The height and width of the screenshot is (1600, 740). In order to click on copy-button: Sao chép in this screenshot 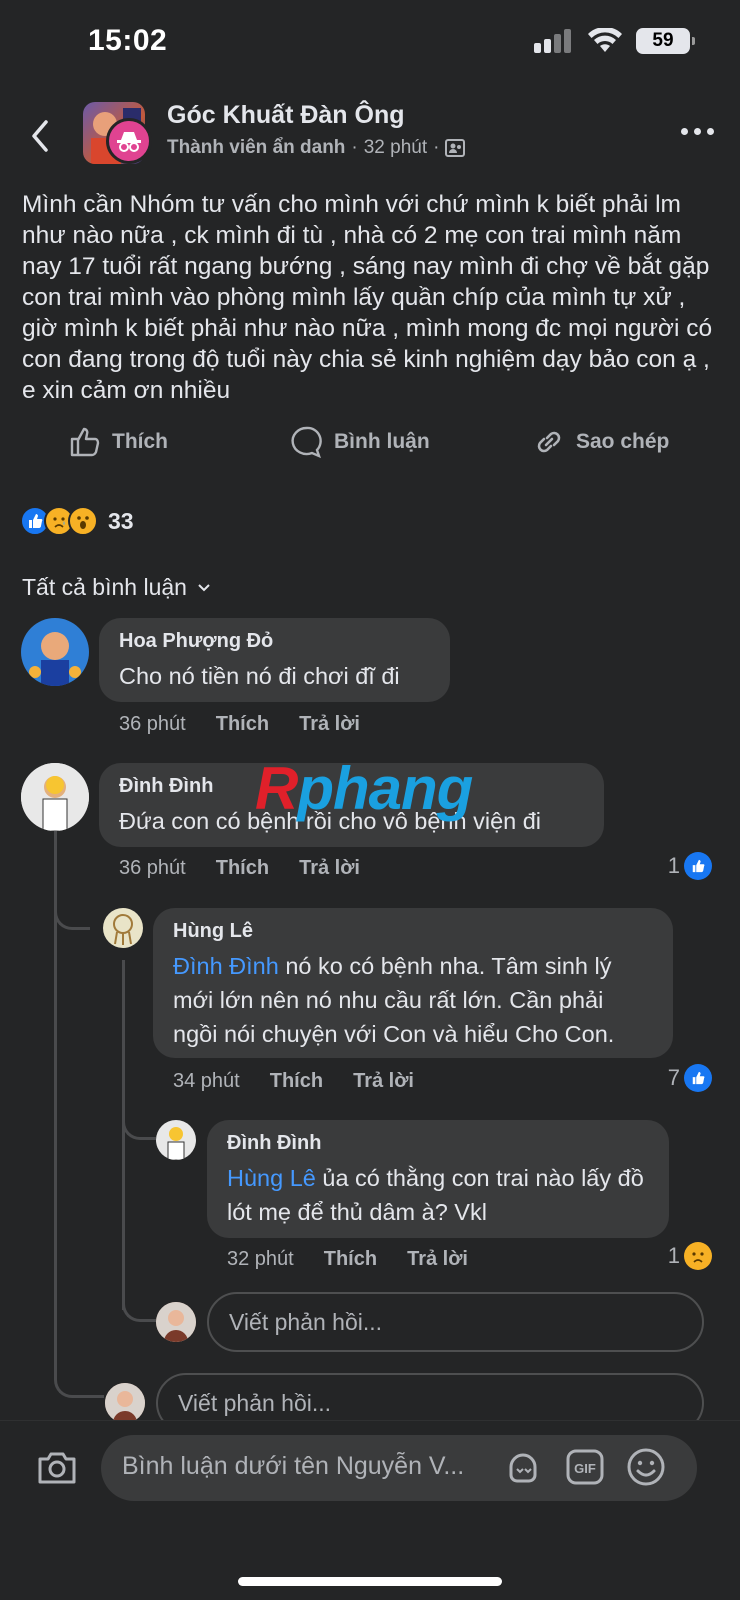, I will do `click(600, 442)`.